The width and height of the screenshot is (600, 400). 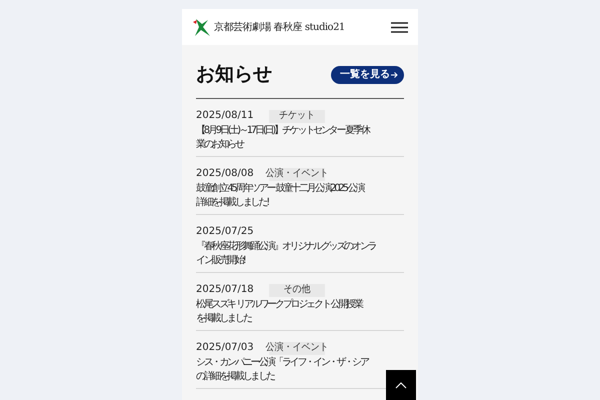 I want to click on menu-icon, so click(x=399, y=27).